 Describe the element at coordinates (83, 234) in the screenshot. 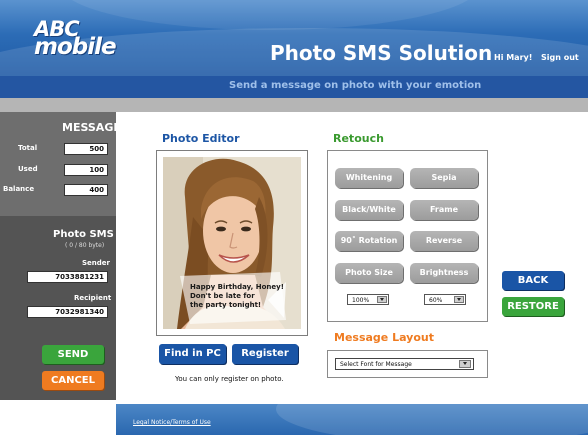

I see `photo-sms-title: Photo SMS` at that location.